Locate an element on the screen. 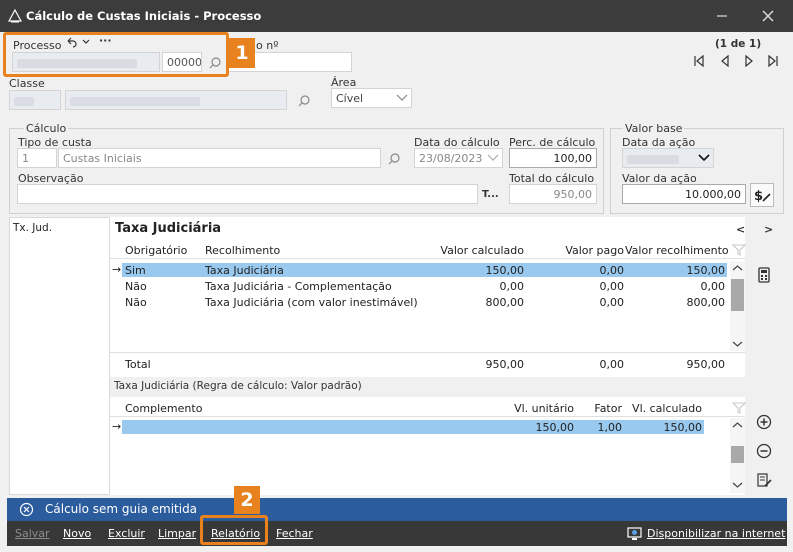 The height and width of the screenshot is (552, 793). tipo-custa-code-field: 1 is located at coordinates (37, 158).